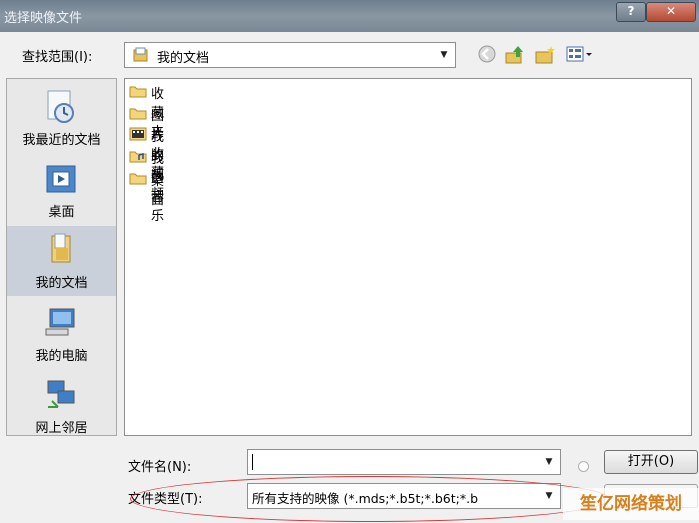  I want to click on new-folder-icon, so click(545, 55).